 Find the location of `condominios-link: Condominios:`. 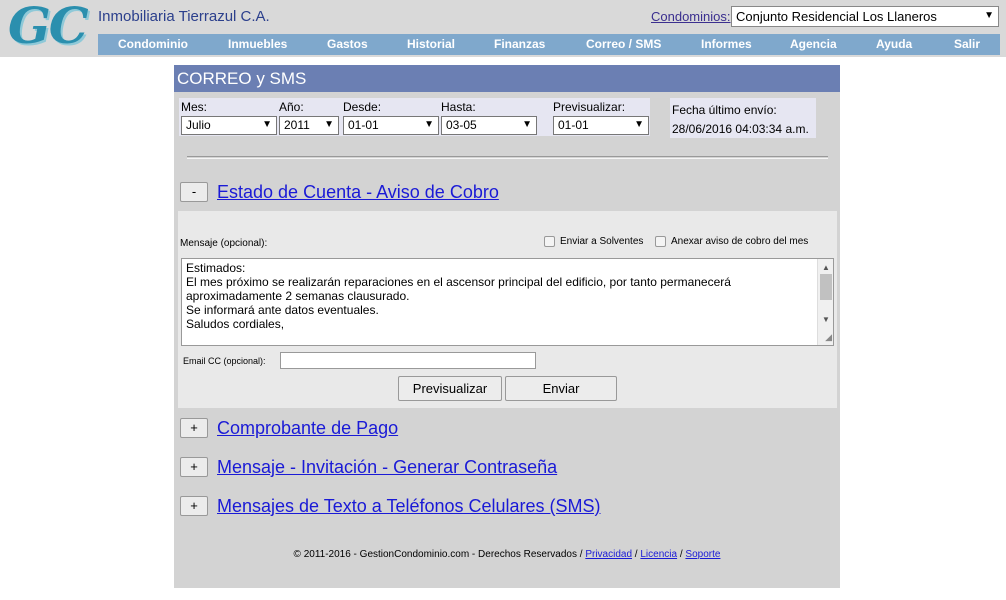

condominios-link: Condominios: is located at coordinates (691, 16).